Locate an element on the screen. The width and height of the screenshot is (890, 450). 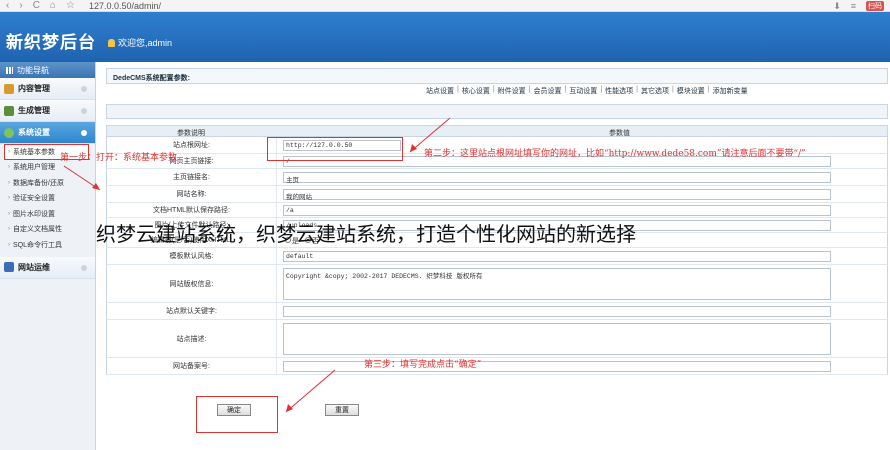
sidebar-group-ops: 网站运维 is located at coordinates (47, 267).